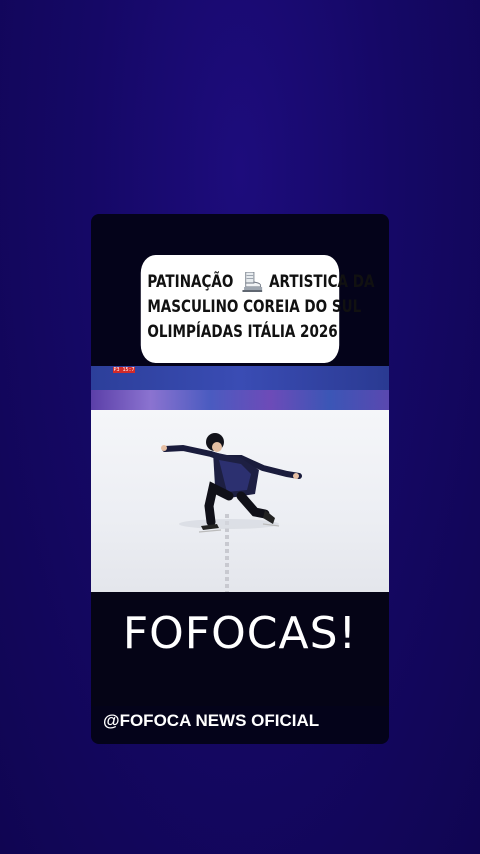 The image size is (480, 854). I want to click on caption-line-1: PATINAÇÃO ARTISTICA DA, so click(260, 281).